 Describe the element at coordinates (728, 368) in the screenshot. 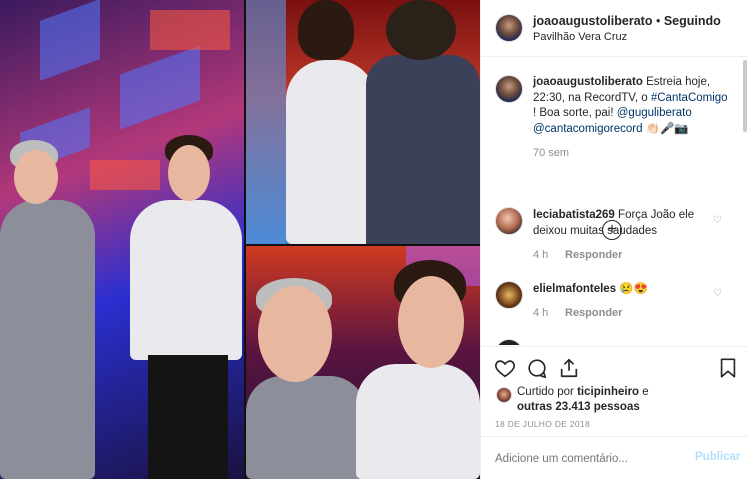

I see `bookmark-icon` at that location.